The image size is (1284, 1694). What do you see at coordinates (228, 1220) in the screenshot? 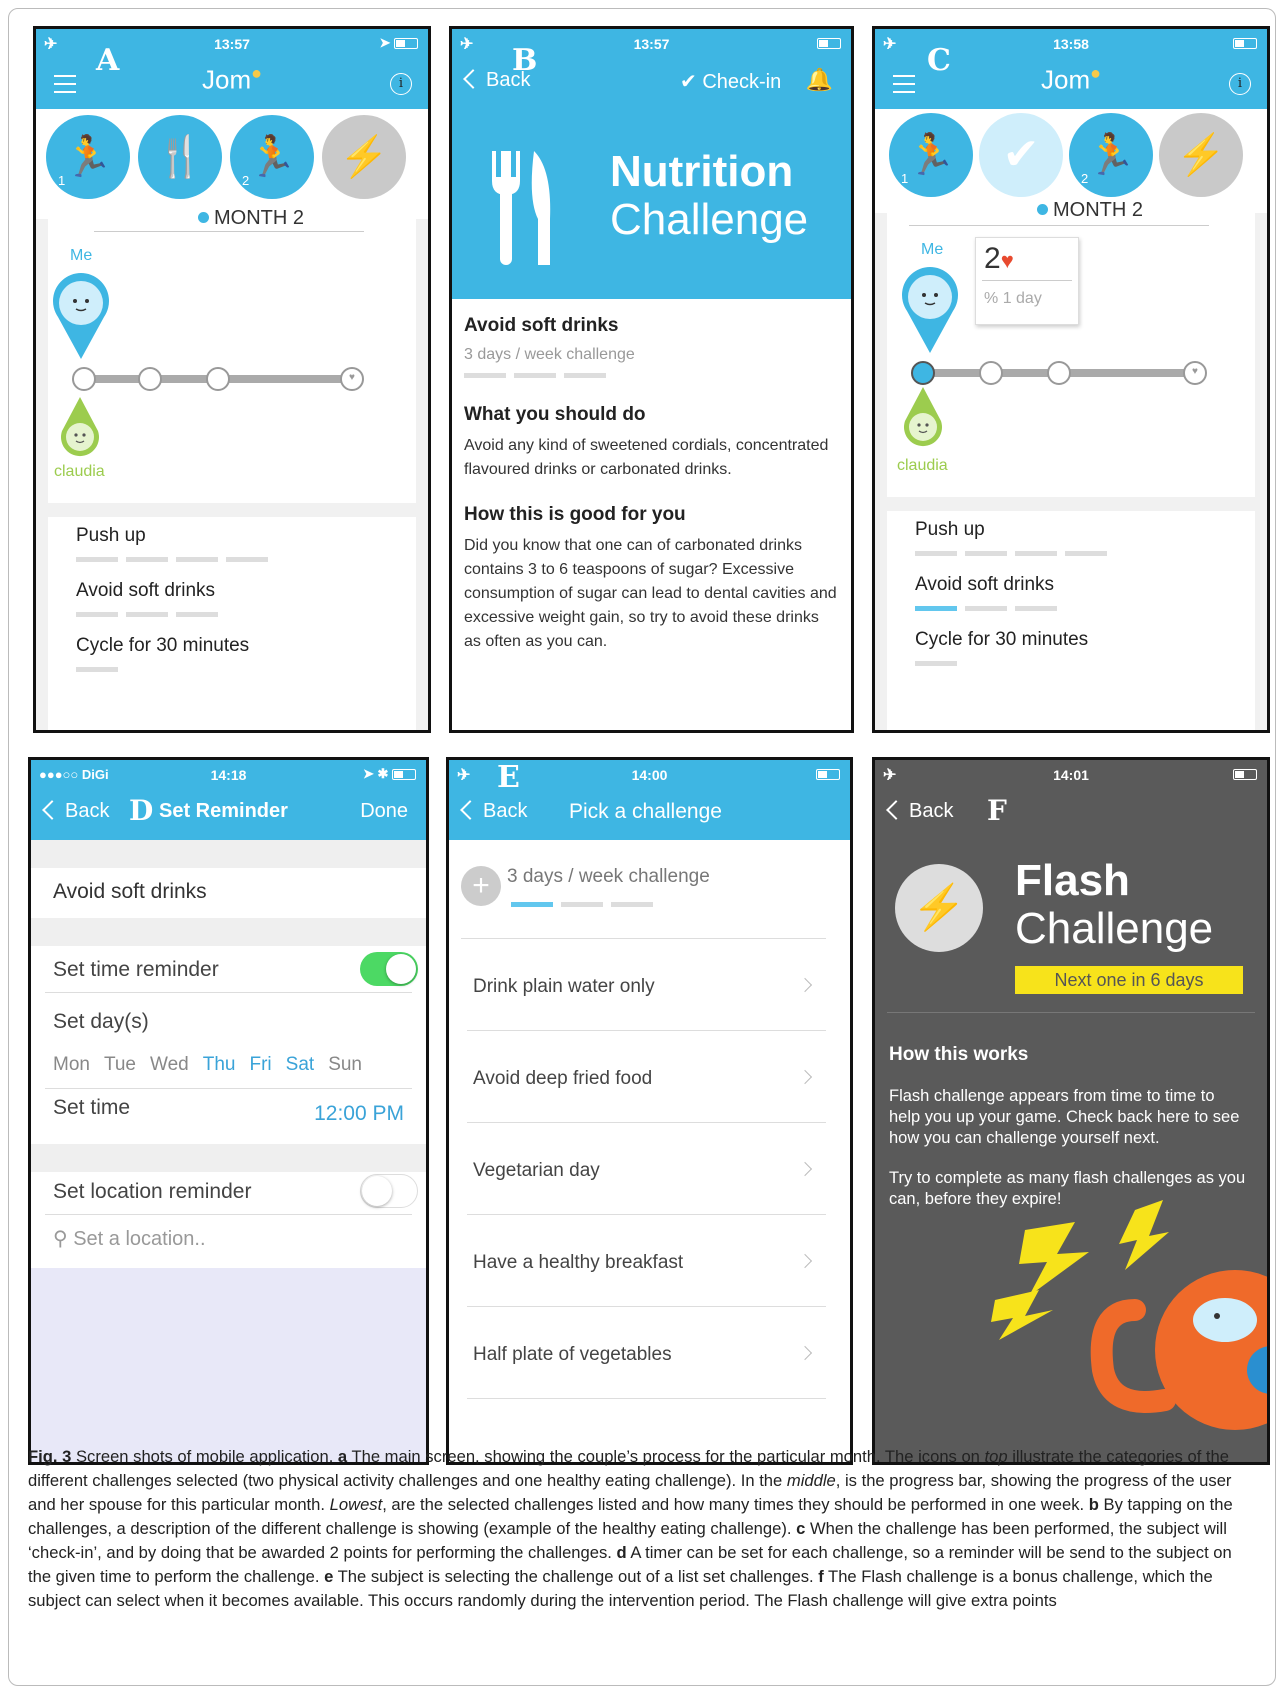
I see `location-reminder-section: Set location reminder ⚲ Set a location..` at bounding box center [228, 1220].